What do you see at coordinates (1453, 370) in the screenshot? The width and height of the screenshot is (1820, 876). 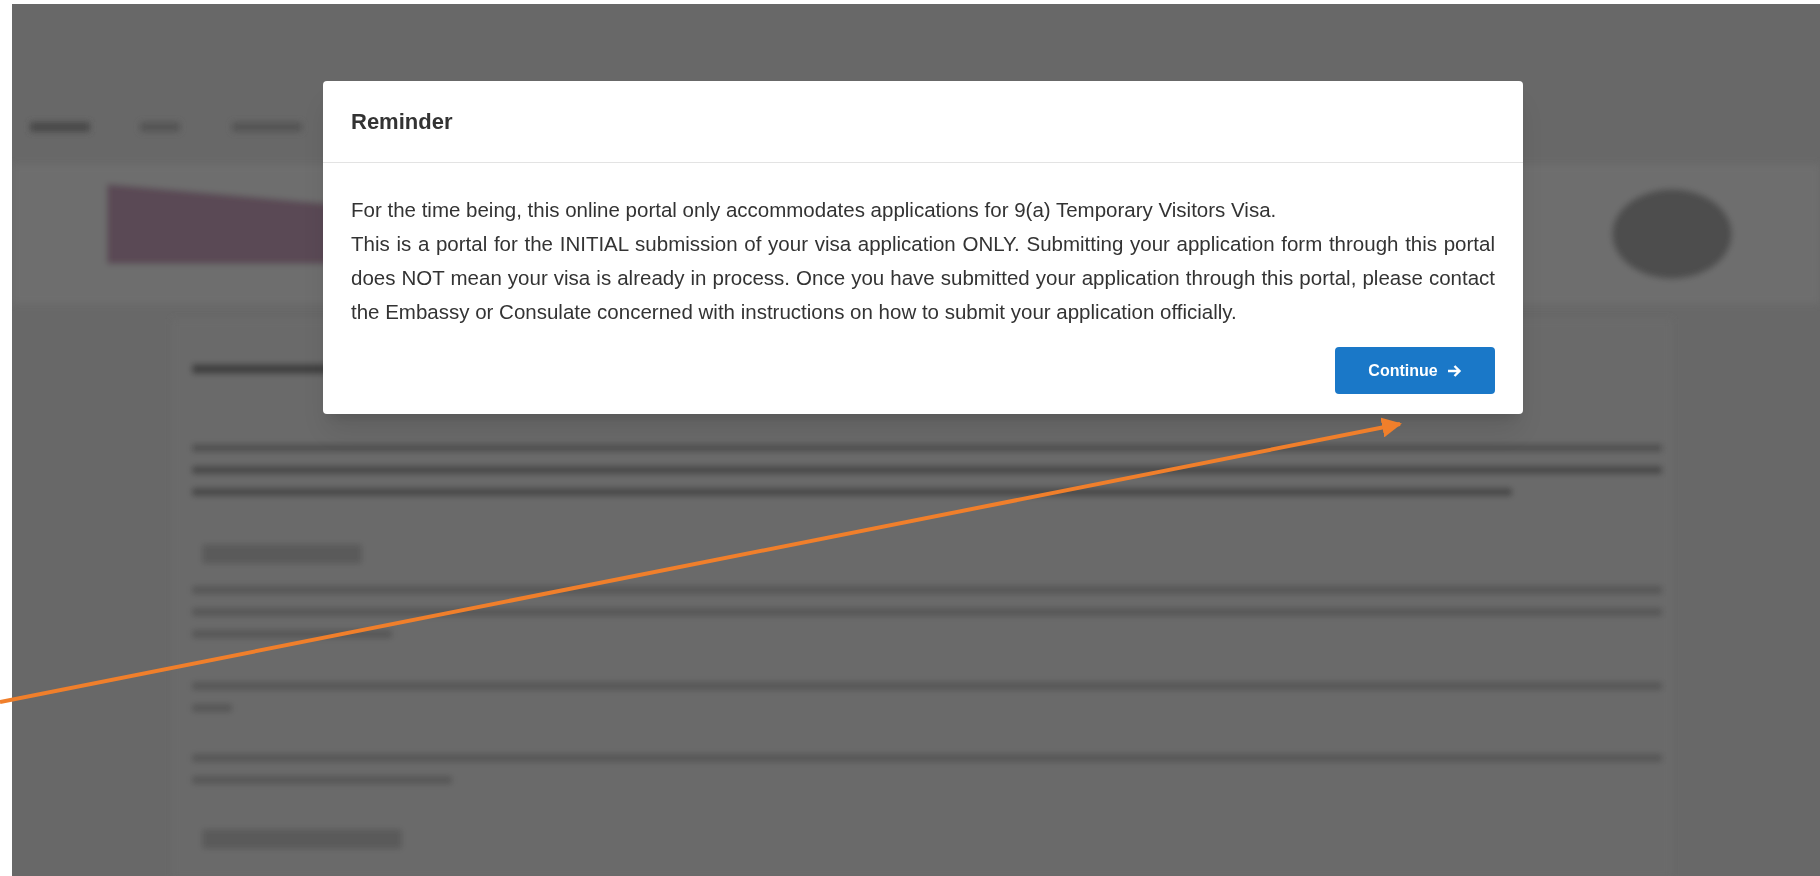 I see `arrow-right-icon` at bounding box center [1453, 370].